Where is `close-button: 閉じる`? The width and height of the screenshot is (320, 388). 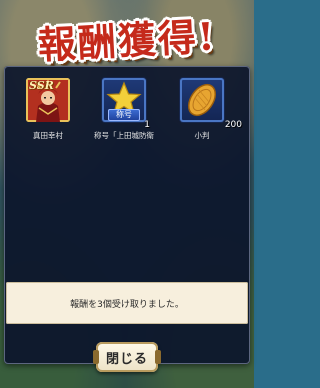 close-button: 閉じる is located at coordinates (127, 357).